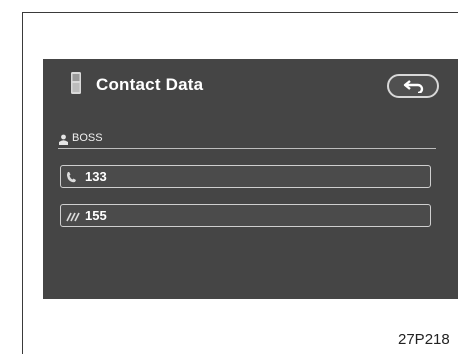 The height and width of the screenshot is (354, 461). What do you see at coordinates (76, 83) in the screenshot?
I see `phone-icon` at bounding box center [76, 83].